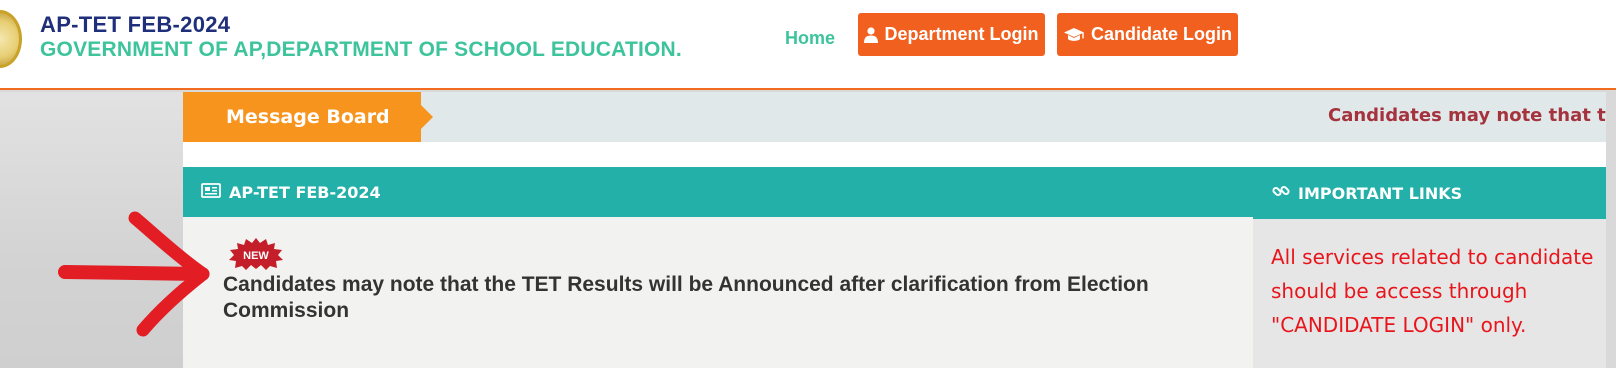  What do you see at coordinates (308, 117) in the screenshot?
I see `message-board-label: Message Board` at bounding box center [308, 117].